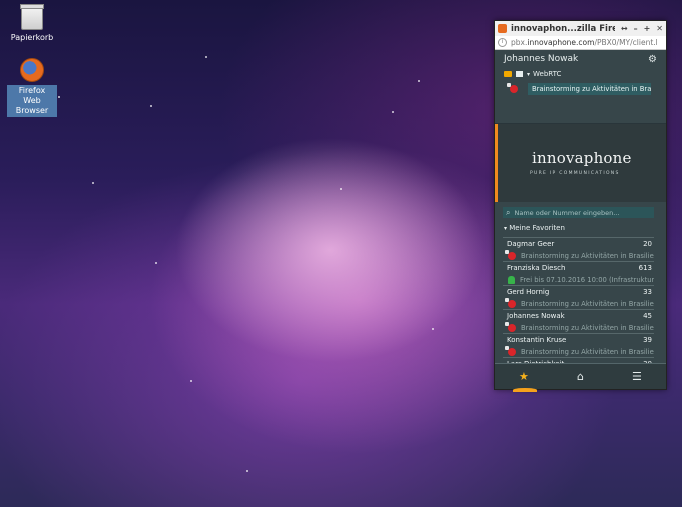 The height and width of the screenshot is (507, 682). Describe the element at coordinates (32, 70) in the screenshot. I see `firefox-icon` at that location.